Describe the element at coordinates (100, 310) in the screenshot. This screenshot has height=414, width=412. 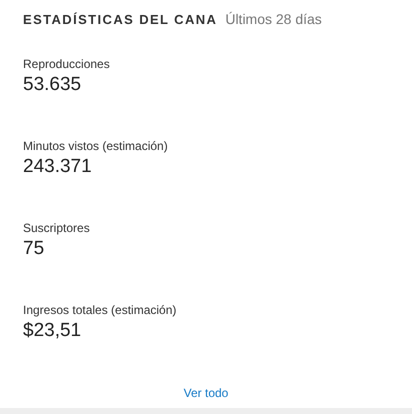
I see `stat-label: Ingresos totales (estimación)` at that location.